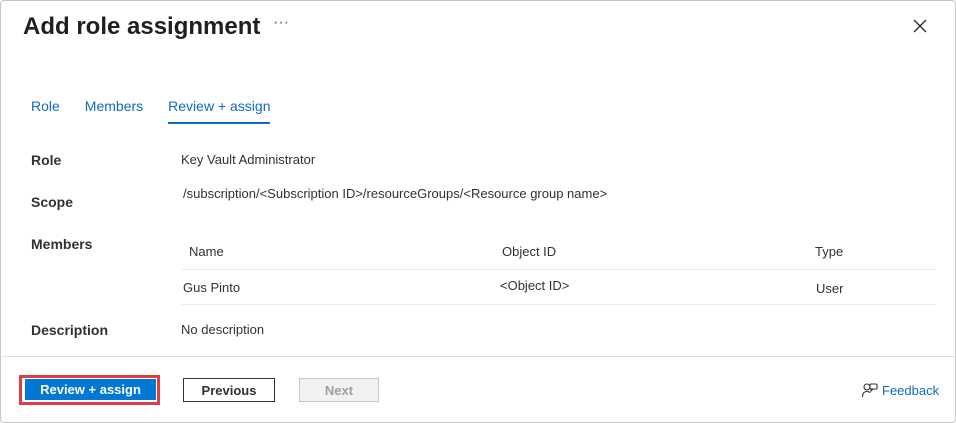 Image resolution: width=956 pixels, height=423 pixels. I want to click on page-title: Add role assignment, so click(142, 26).